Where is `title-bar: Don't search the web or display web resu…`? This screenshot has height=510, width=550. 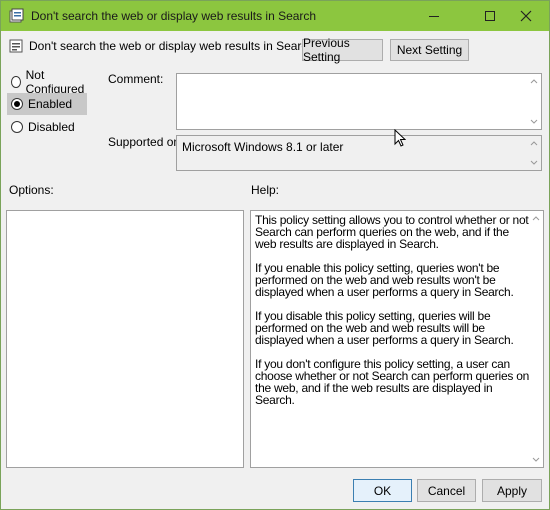
title-bar: Don't search the web or display web resu… is located at coordinates (275, 16).